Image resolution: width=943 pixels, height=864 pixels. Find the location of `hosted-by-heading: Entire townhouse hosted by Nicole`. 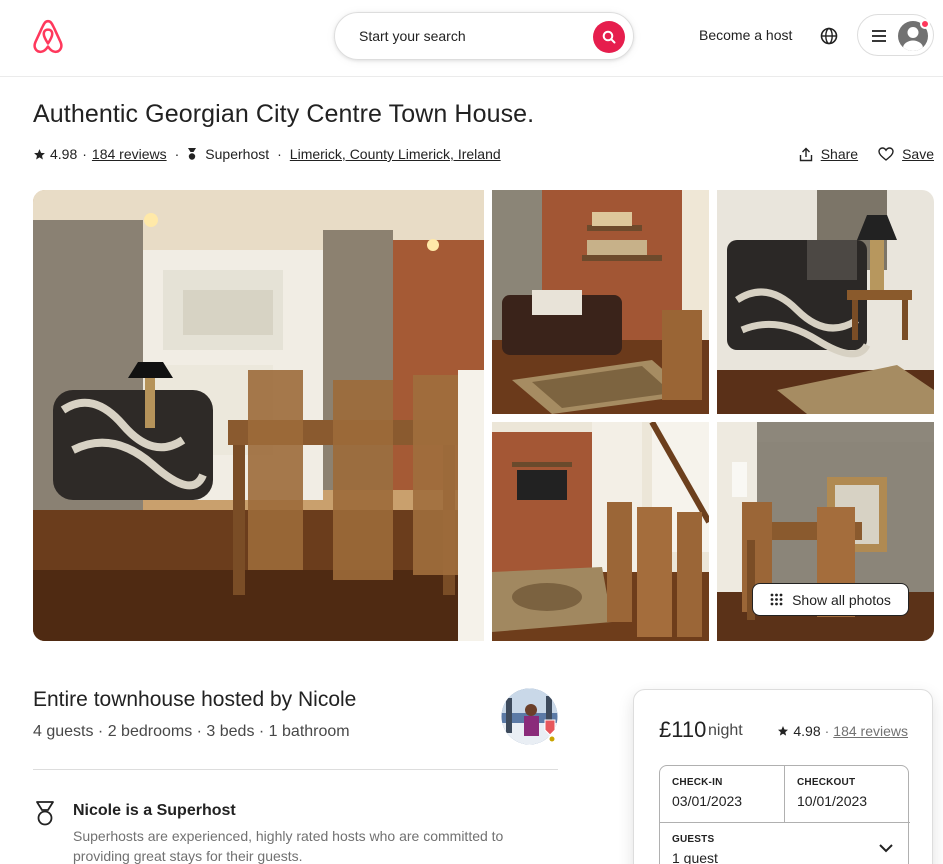

hosted-by-heading: Entire townhouse hosted by Nicole is located at coordinates (195, 699).